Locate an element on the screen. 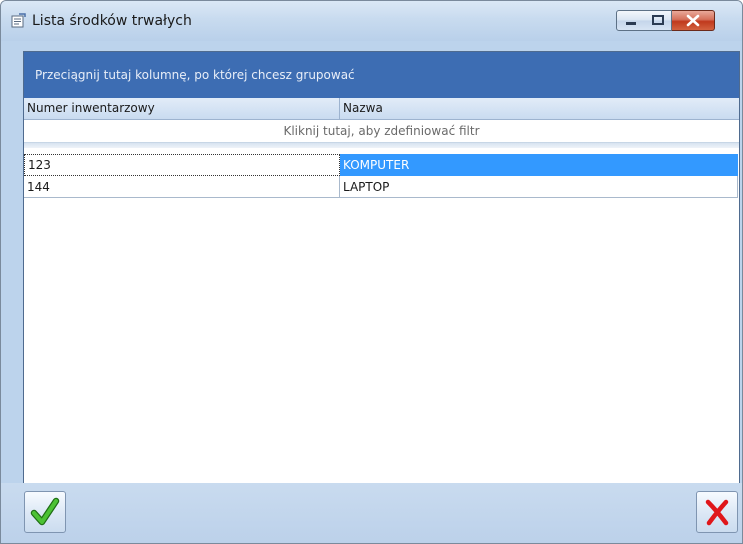 This screenshot has height=544, width=743. cell-numer: 144 is located at coordinates (182, 187).